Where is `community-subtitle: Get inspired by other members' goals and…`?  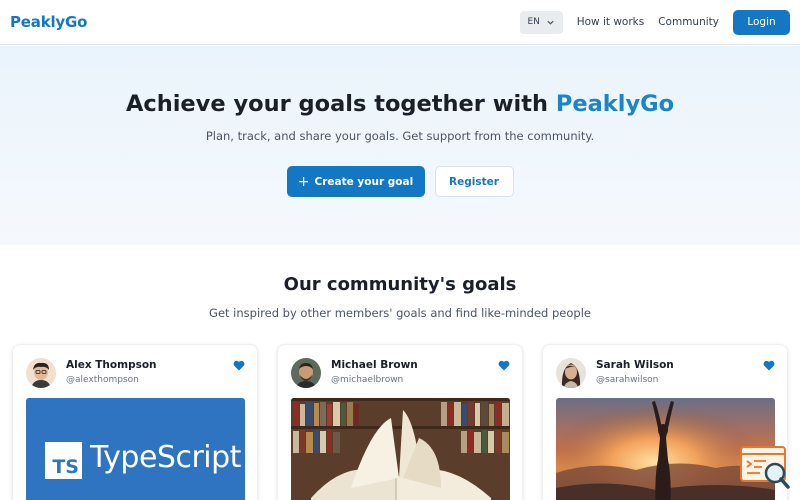
community-subtitle: Get inspired by other members' goals and… is located at coordinates (400, 313).